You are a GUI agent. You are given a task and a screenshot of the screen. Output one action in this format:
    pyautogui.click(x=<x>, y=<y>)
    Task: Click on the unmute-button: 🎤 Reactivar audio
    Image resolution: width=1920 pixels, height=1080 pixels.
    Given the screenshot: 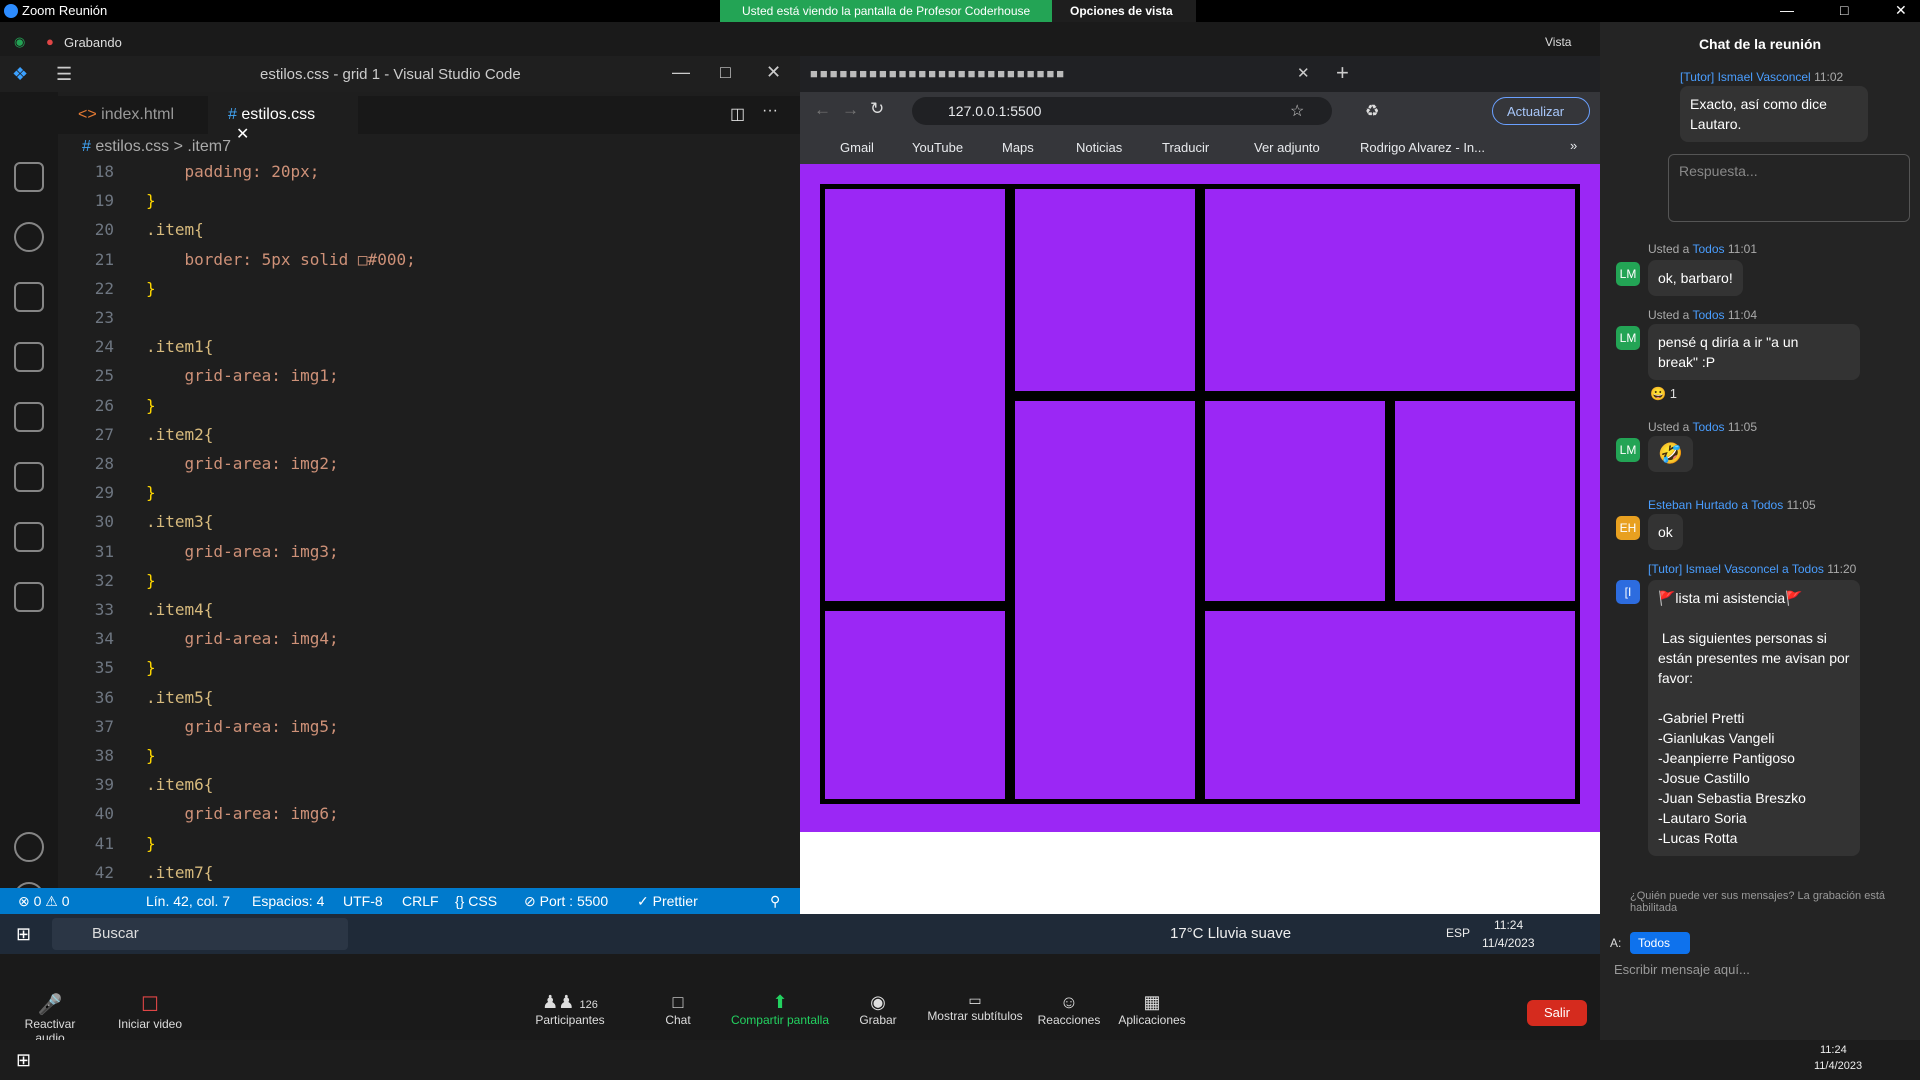 What is the action you would take?
    pyautogui.click(x=50, y=1018)
    